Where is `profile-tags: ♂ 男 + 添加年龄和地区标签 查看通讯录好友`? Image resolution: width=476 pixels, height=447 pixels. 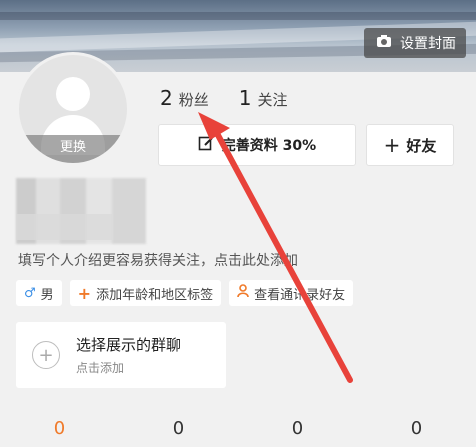
profile-tags: ♂ 男 + 添加年龄和地区标签 查看通讯录好友 is located at coordinates (188, 293).